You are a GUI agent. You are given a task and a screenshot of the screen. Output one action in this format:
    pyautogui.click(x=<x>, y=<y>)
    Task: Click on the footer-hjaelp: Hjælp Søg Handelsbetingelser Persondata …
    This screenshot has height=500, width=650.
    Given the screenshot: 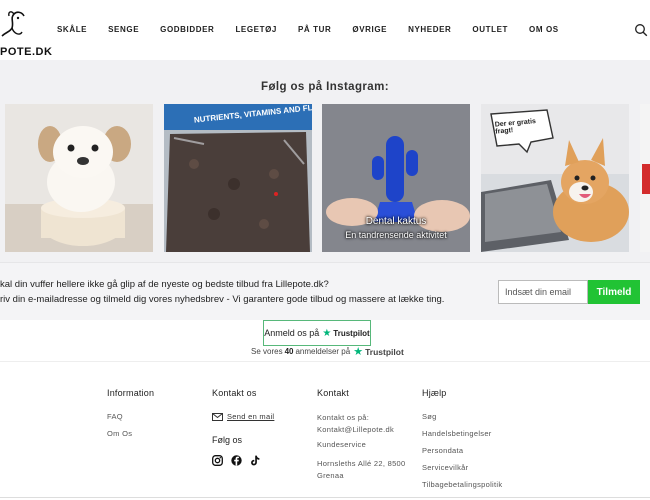 What is the action you would take?
    pyautogui.click(x=462, y=442)
    